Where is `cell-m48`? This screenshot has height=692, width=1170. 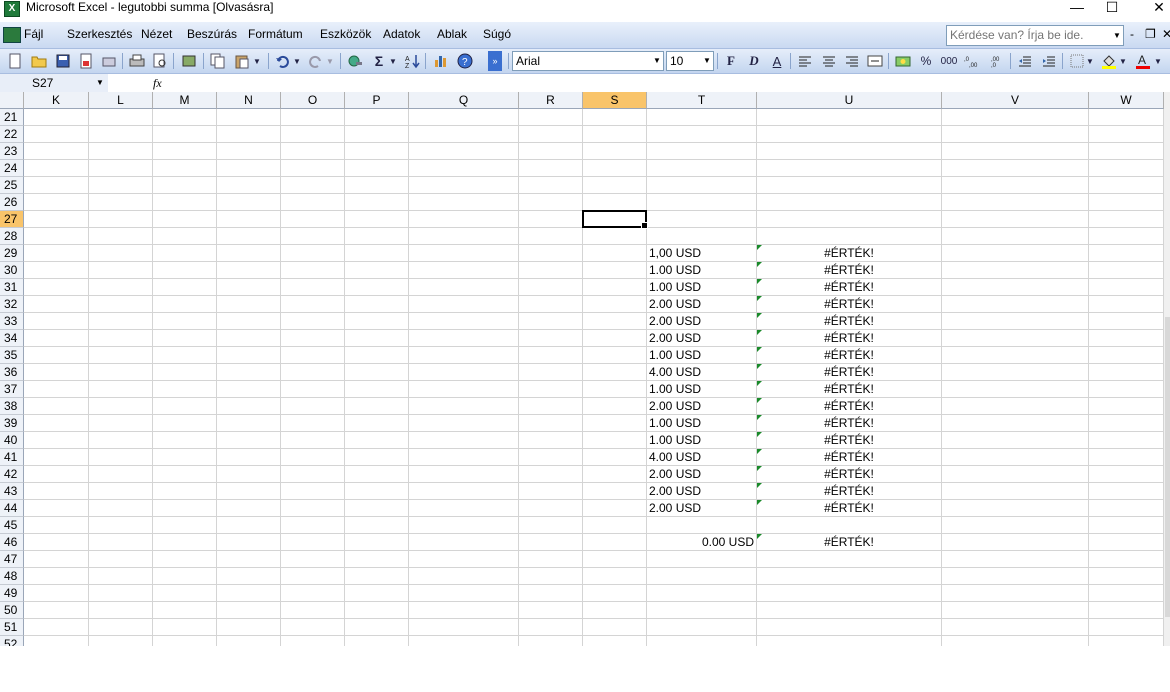 cell-m48 is located at coordinates (185, 576).